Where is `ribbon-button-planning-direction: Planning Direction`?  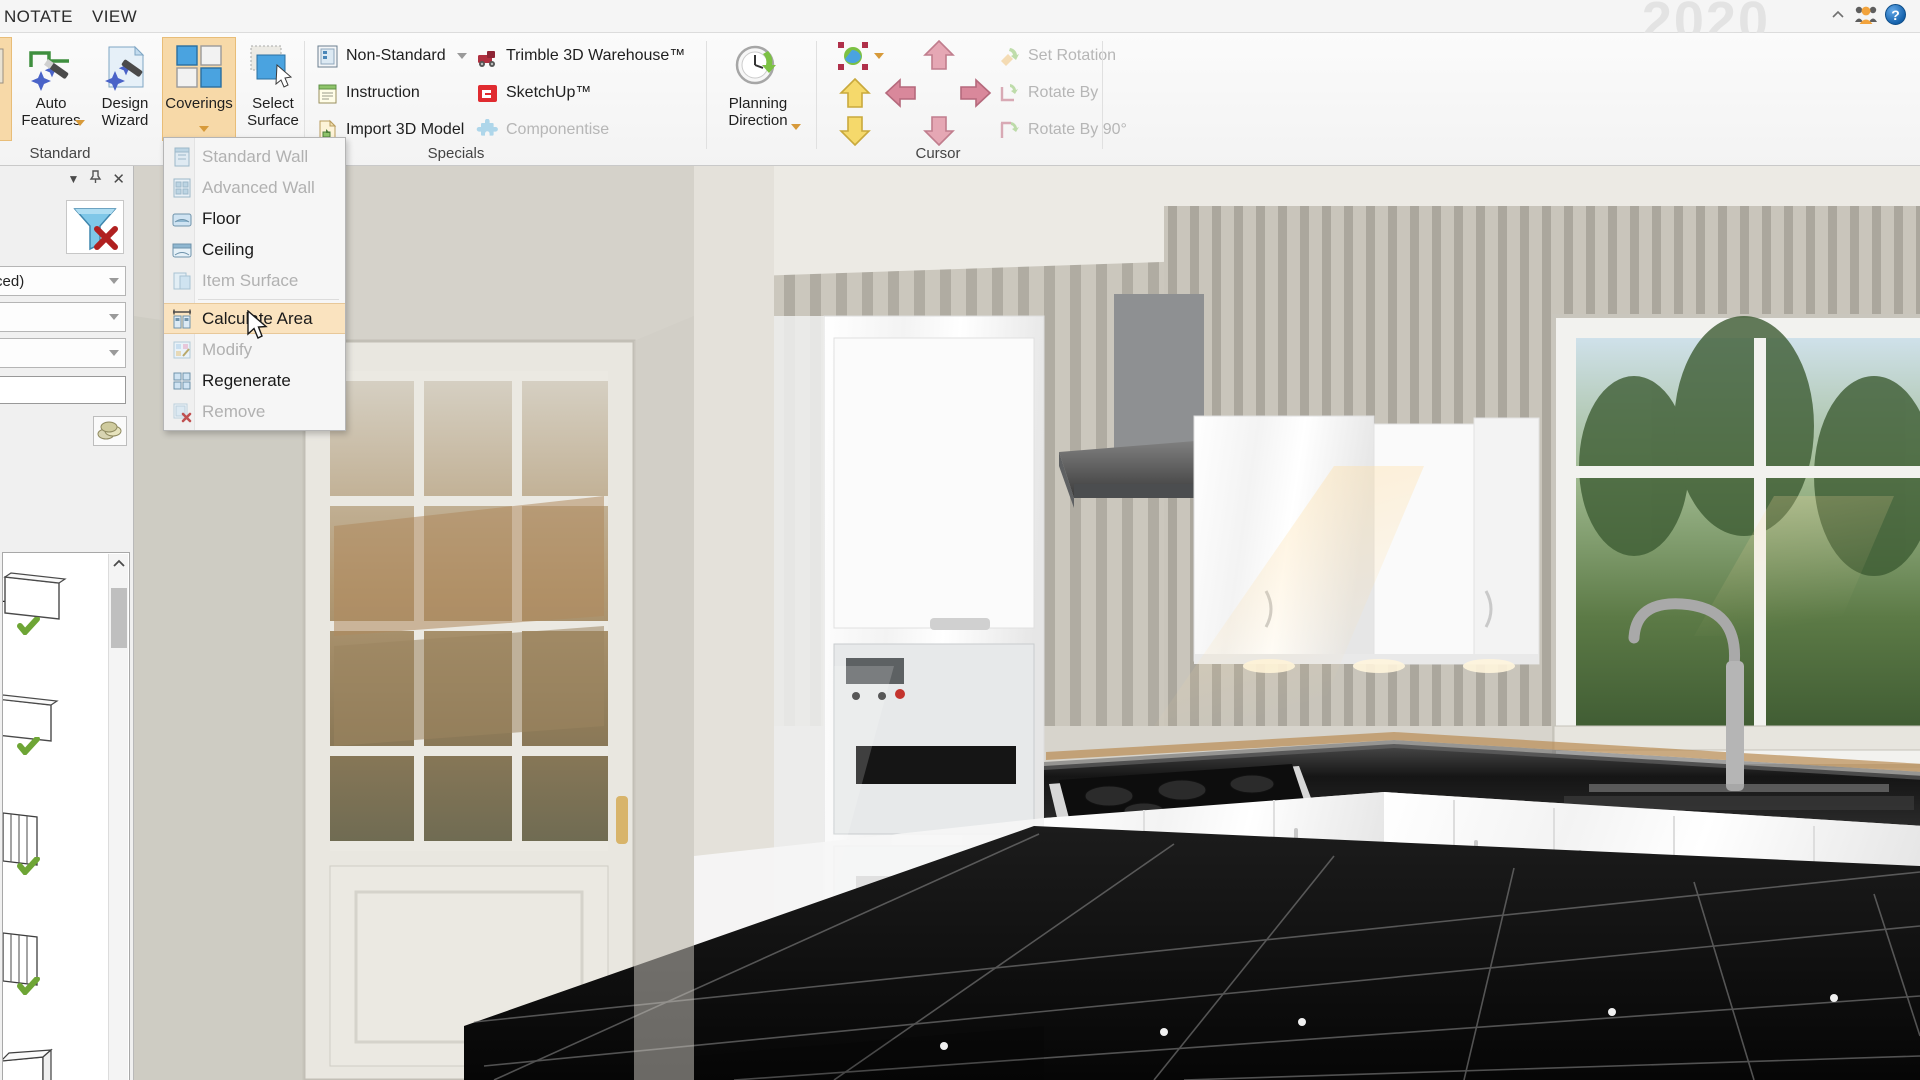 ribbon-button-planning-direction: Planning Direction is located at coordinates (758, 89).